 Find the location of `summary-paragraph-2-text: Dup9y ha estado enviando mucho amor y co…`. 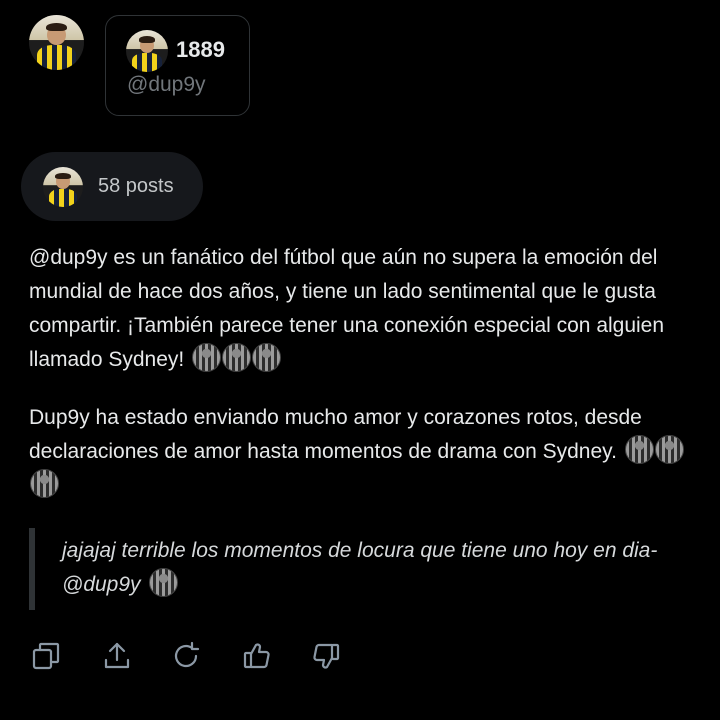

summary-paragraph-2-text: Dup9y ha estado enviando mucho amor y co… is located at coordinates (335, 434).